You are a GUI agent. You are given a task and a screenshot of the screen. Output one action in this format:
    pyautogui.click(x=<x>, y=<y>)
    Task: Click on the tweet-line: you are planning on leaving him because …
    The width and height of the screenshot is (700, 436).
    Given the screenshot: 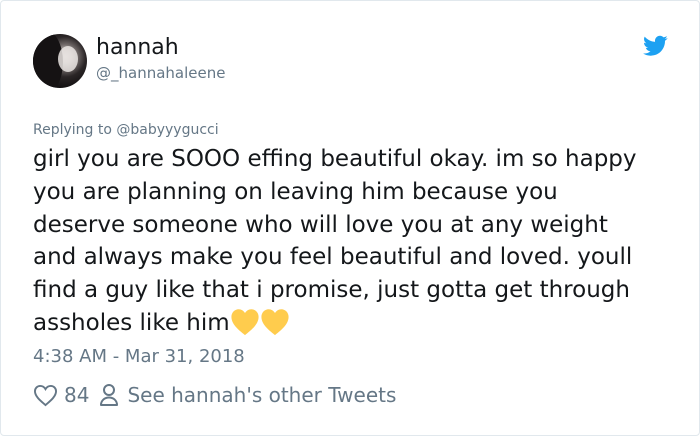 What is the action you would take?
    pyautogui.click(x=295, y=191)
    